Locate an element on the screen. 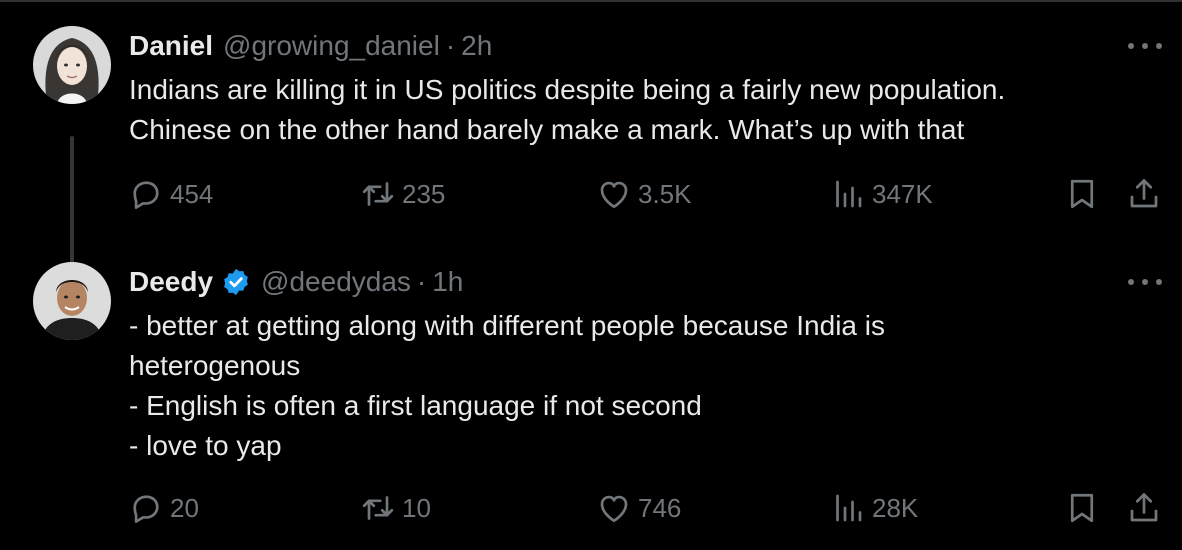 The image size is (1182, 550). timestamp: 1h is located at coordinates (447, 282).